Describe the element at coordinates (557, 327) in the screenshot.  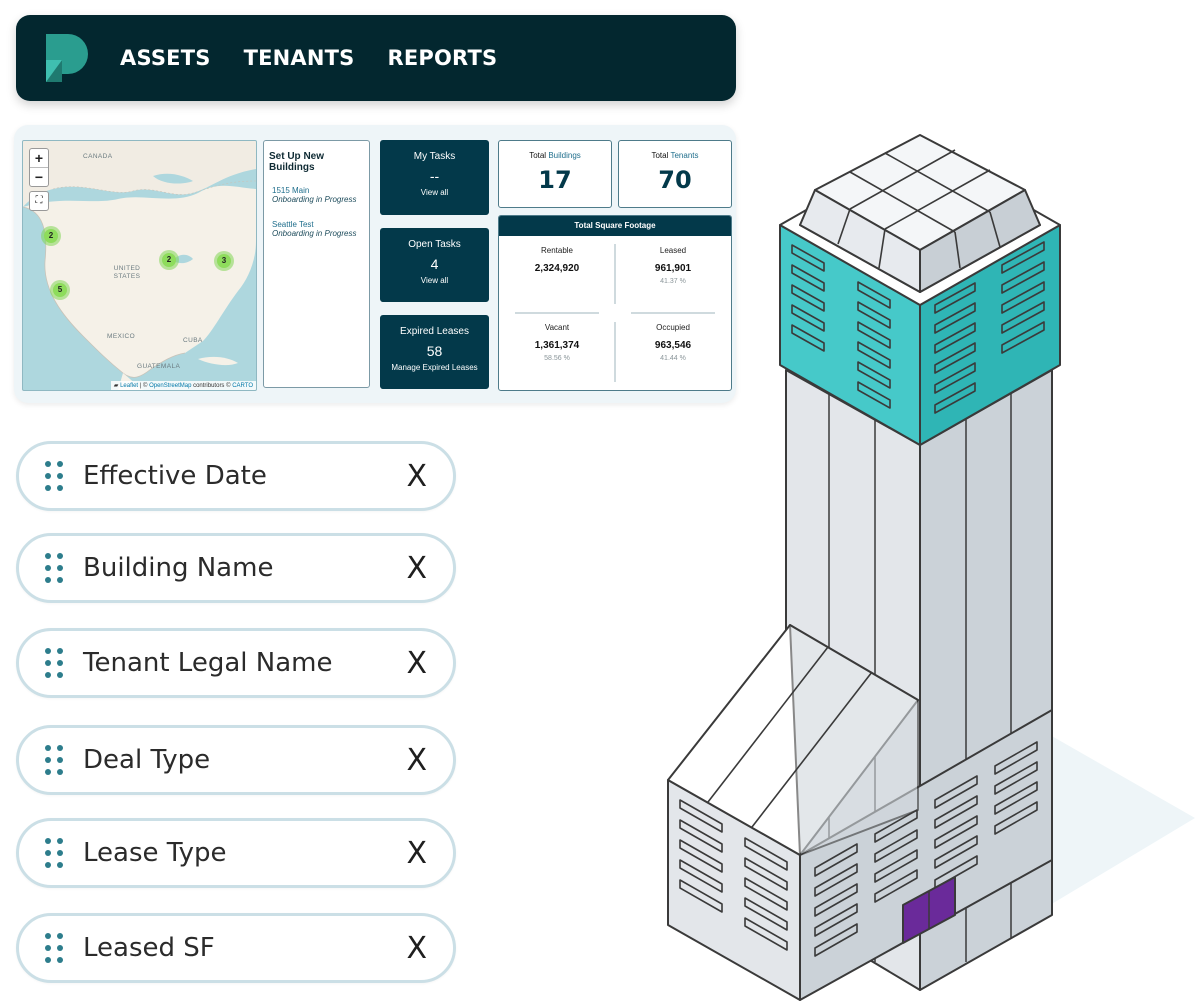
I see `sqft-label: Vacant` at that location.